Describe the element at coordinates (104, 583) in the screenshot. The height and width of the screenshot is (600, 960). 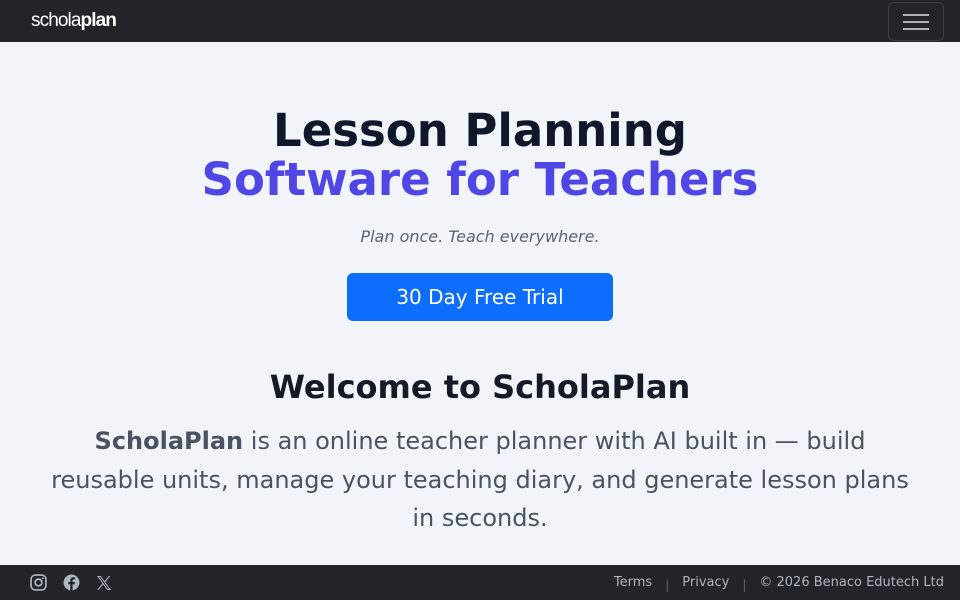
I see `x-icon` at that location.